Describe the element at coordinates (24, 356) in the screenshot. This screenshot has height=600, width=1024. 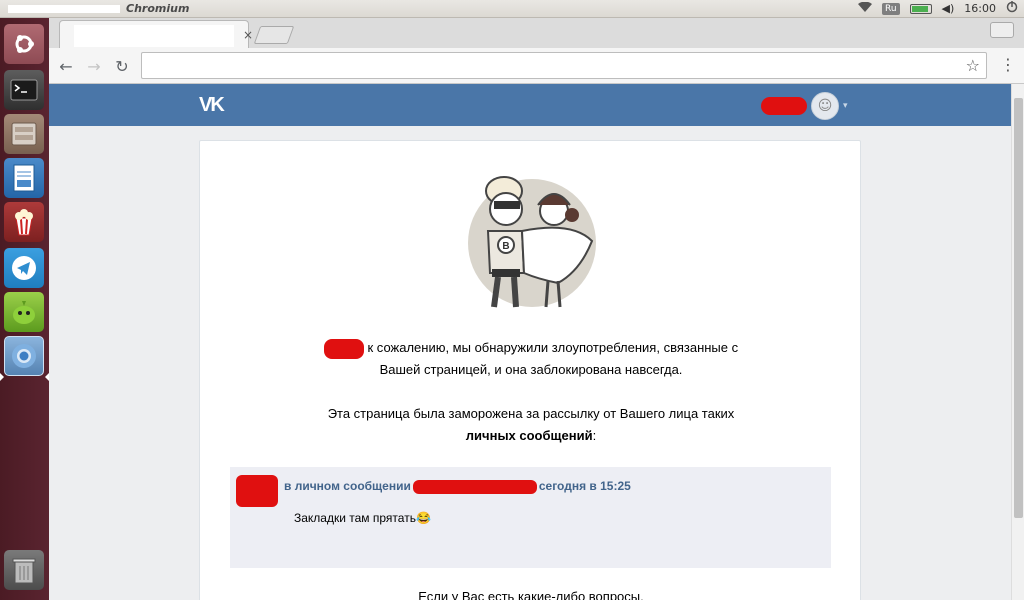
I see `chromium-icon` at that location.